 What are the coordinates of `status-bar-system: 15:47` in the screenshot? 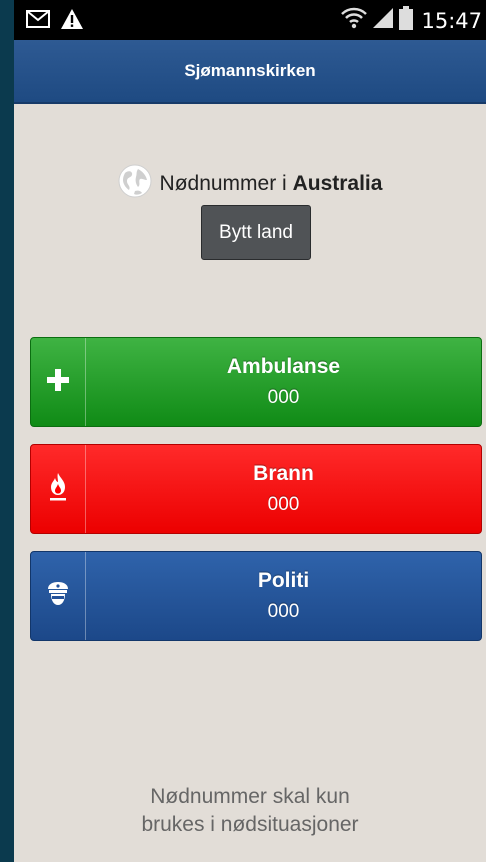 It's located at (411, 20).